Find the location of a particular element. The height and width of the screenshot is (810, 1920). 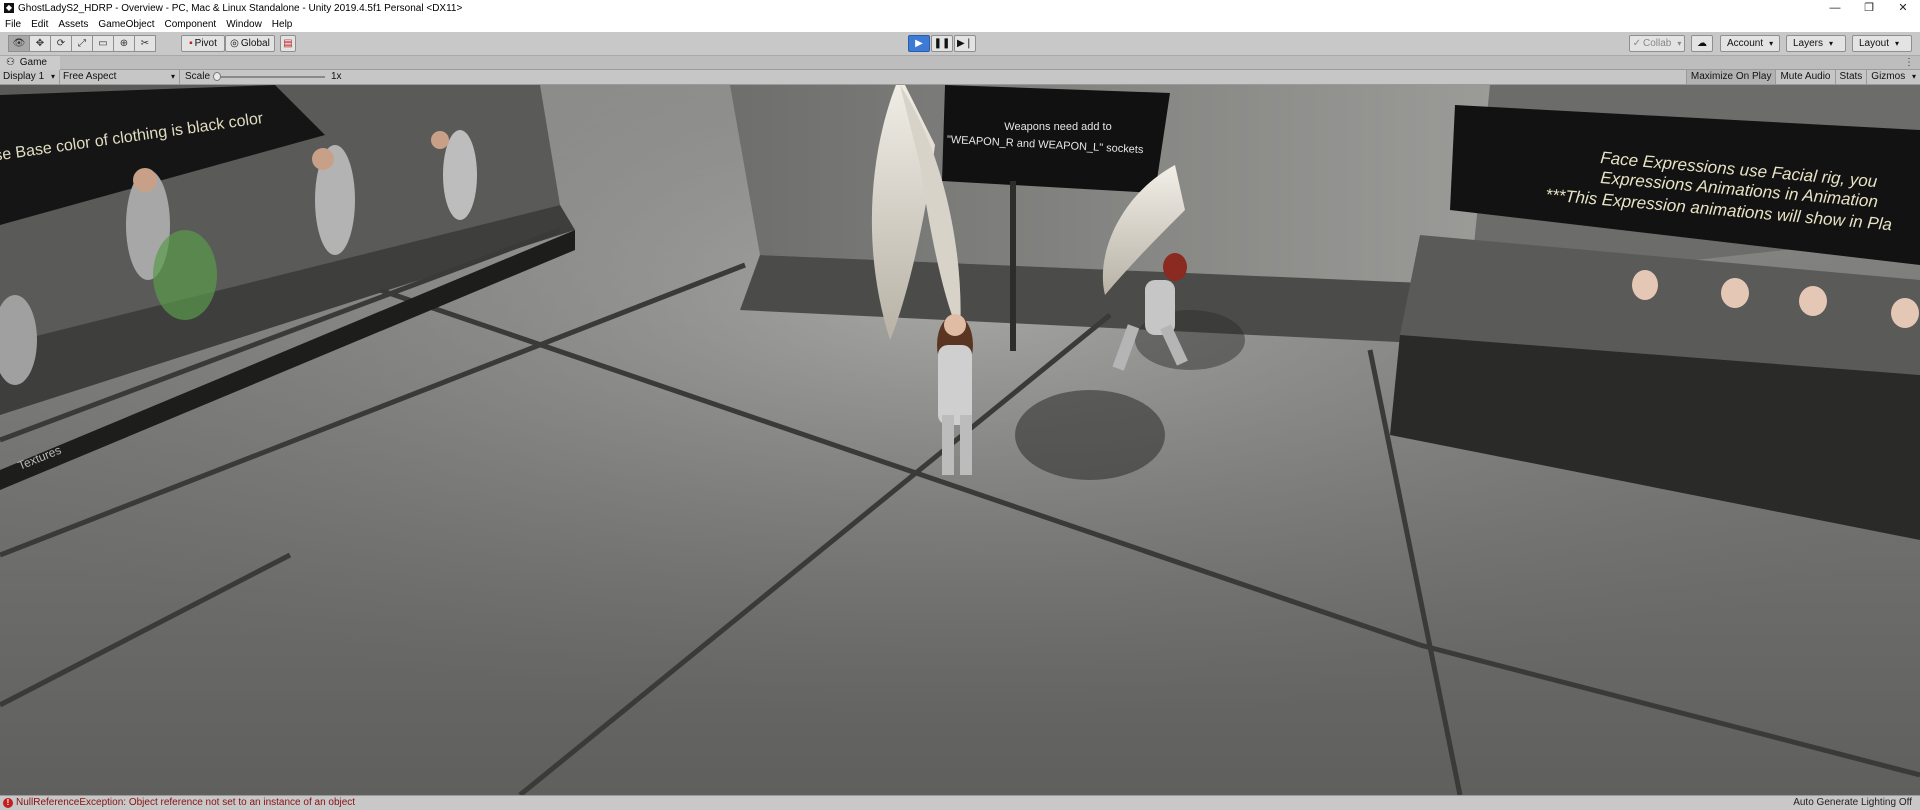

scale-label: Scale is located at coordinates (198, 76).